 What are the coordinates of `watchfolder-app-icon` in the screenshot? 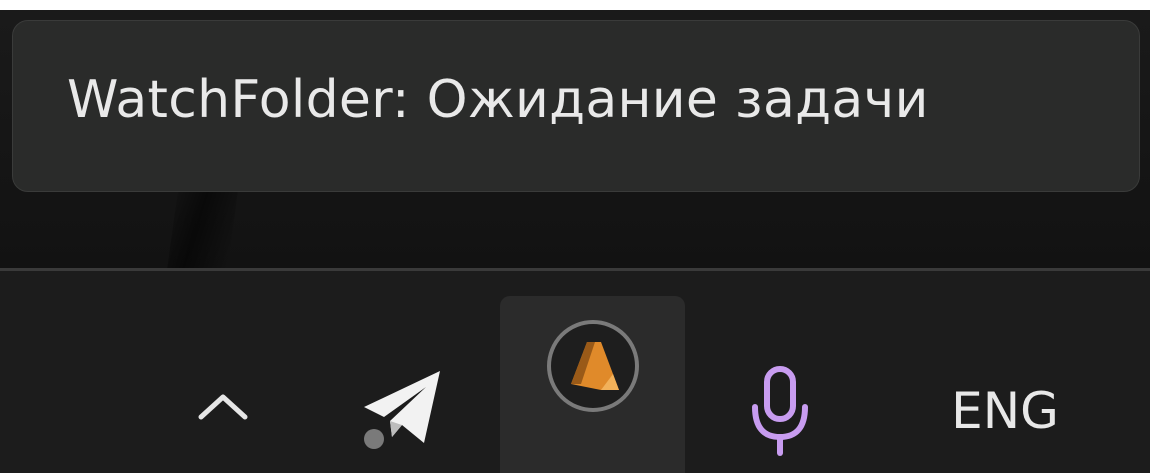 It's located at (592, 366).